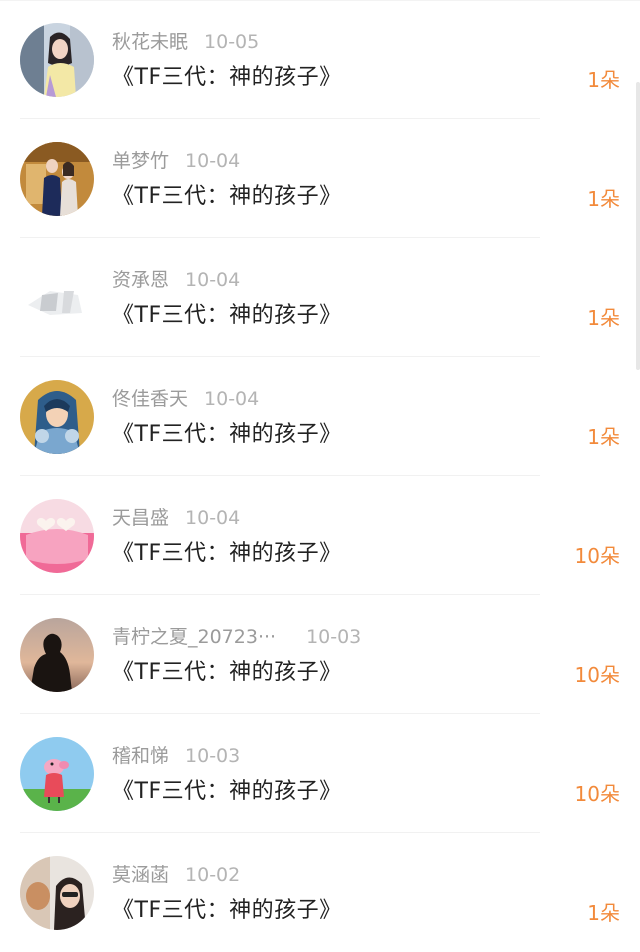  Describe the element at coordinates (176, 280) in the screenshot. I see `item-meta: 资承恩 10-04` at that location.